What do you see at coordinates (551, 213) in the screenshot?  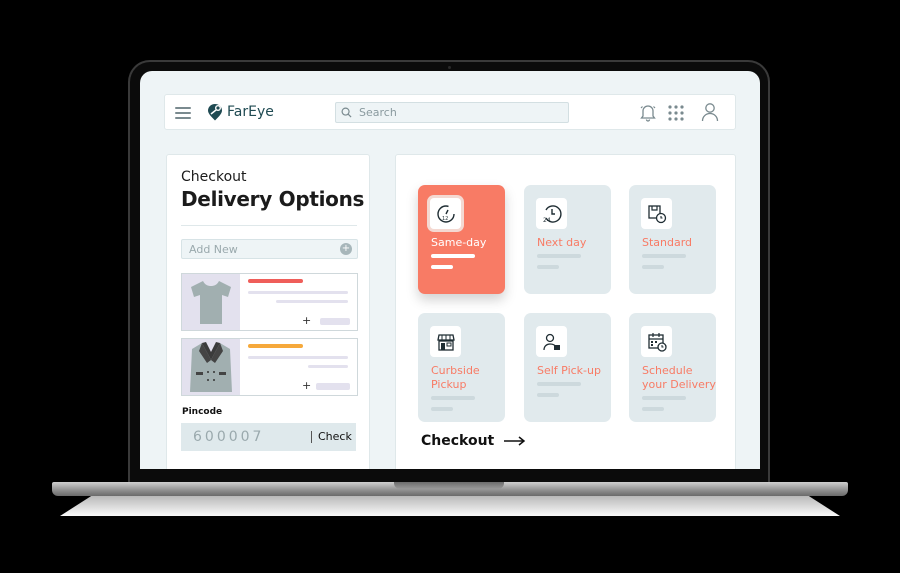 I see `24-hour-clock-icon: 24` at bounding box center [551, 213].